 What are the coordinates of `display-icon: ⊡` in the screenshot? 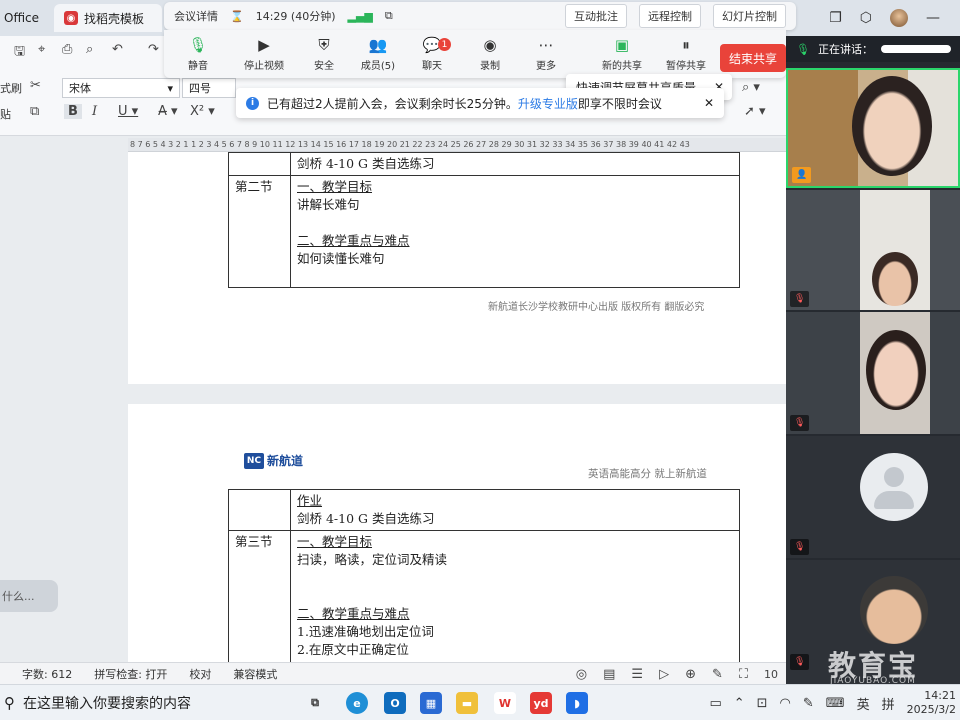 It's located at (762, 703).